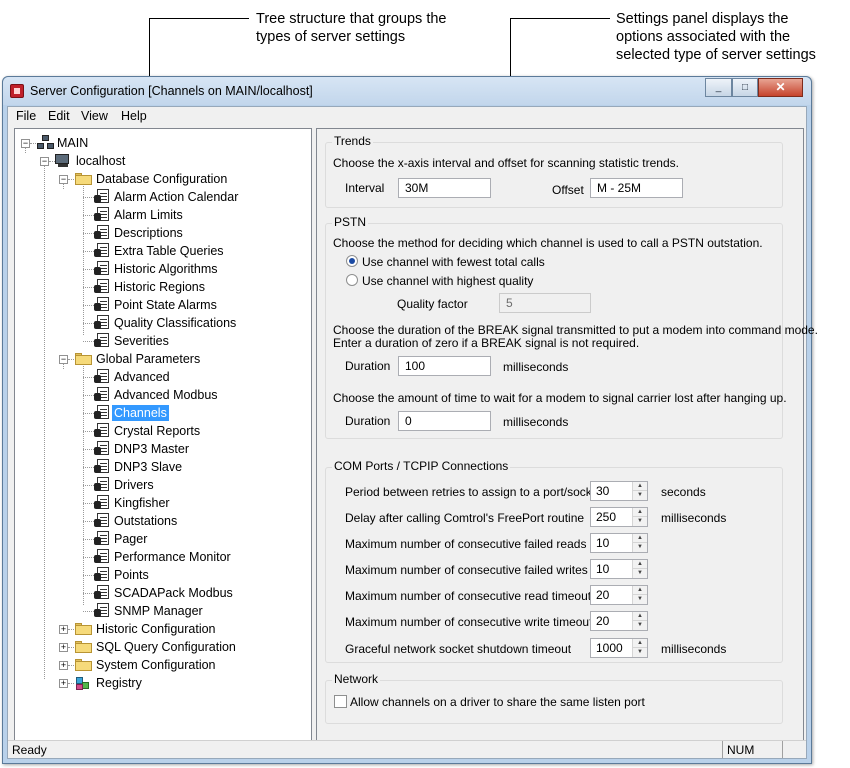 This screenshot has width=850, height=768. What do you see at coordinates (545, 303) in the screenshot?
I see `quality-factor-input: 5` at bounding box center [545, 303].